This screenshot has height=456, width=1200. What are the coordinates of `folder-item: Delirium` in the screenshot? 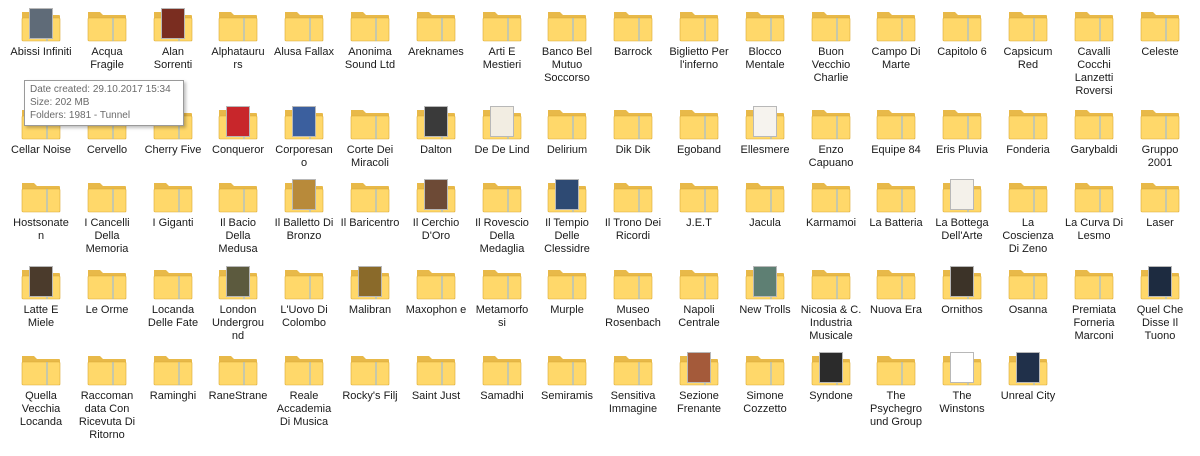 It's located at (567, 130).